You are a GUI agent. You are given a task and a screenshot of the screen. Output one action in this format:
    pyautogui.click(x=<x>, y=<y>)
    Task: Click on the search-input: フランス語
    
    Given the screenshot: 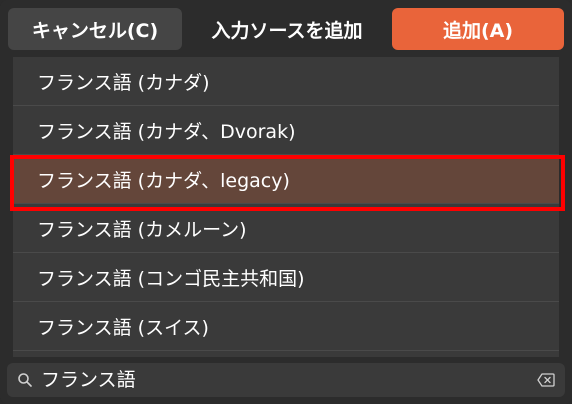 What is the action you would take?
    pyautogui.click(x=286, y=380)
    